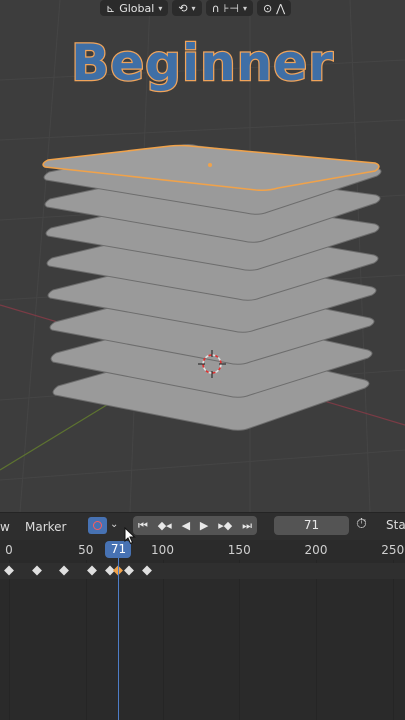 The image size is (405, 720). I want to click on ruler-tick-label: 250, so click(393, 550).